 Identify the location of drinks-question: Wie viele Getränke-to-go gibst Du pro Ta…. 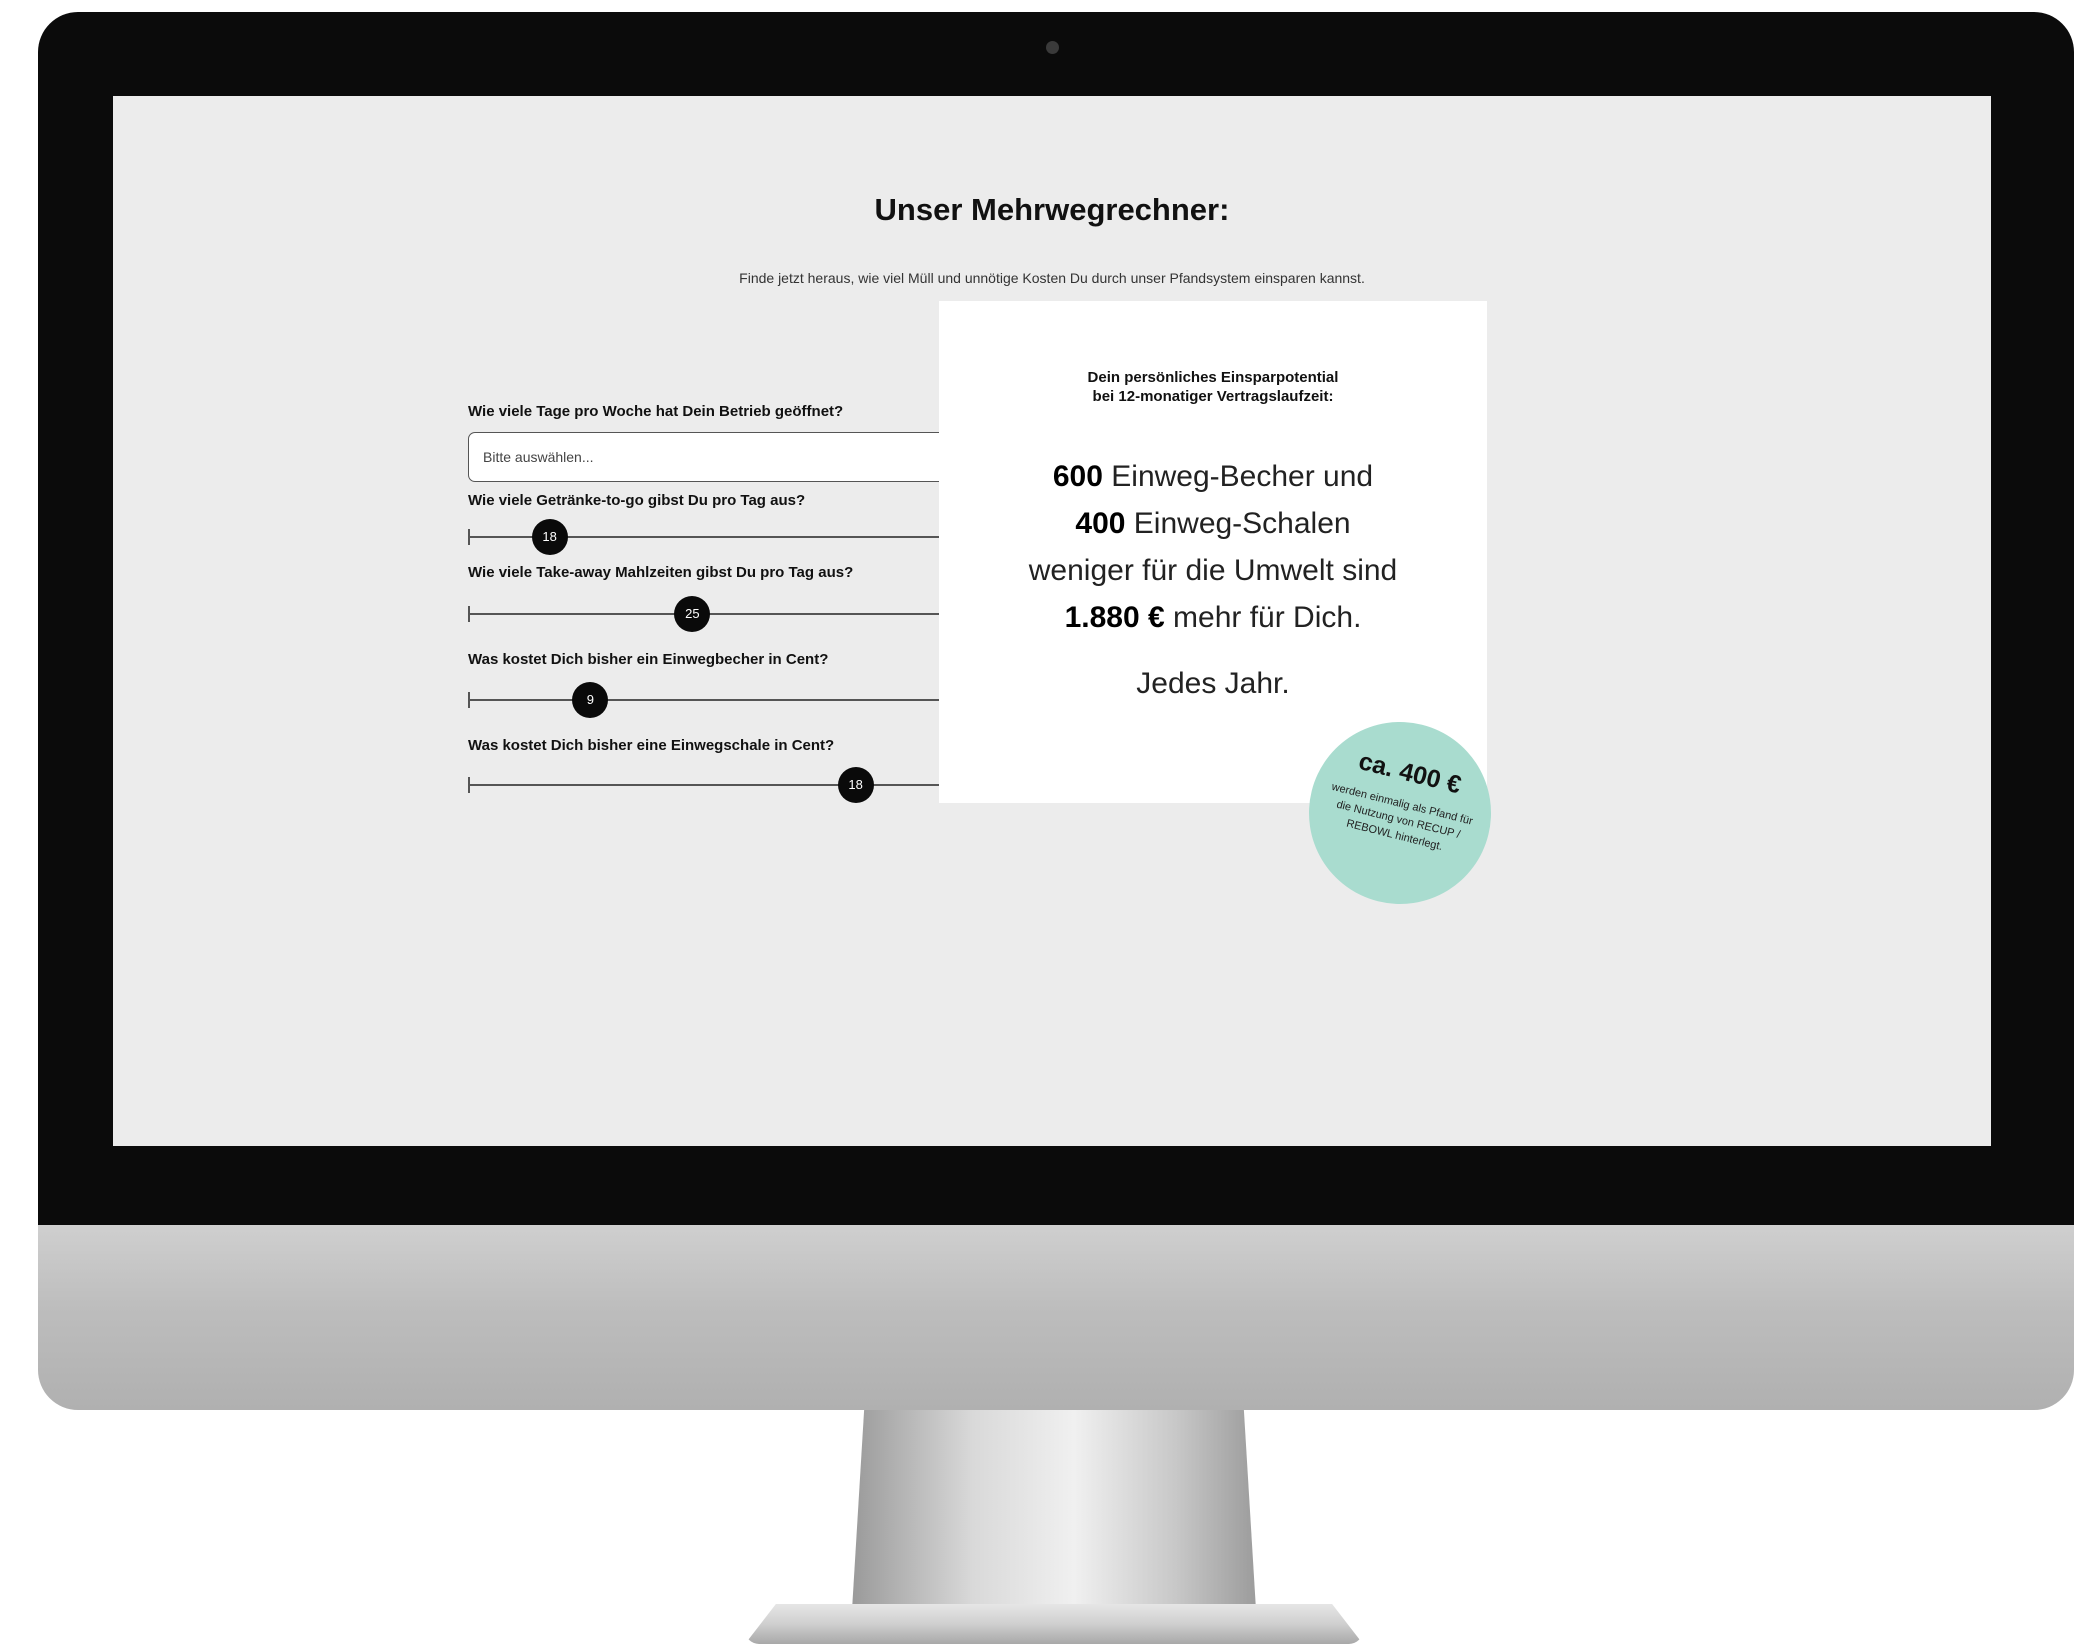
(637, 500).